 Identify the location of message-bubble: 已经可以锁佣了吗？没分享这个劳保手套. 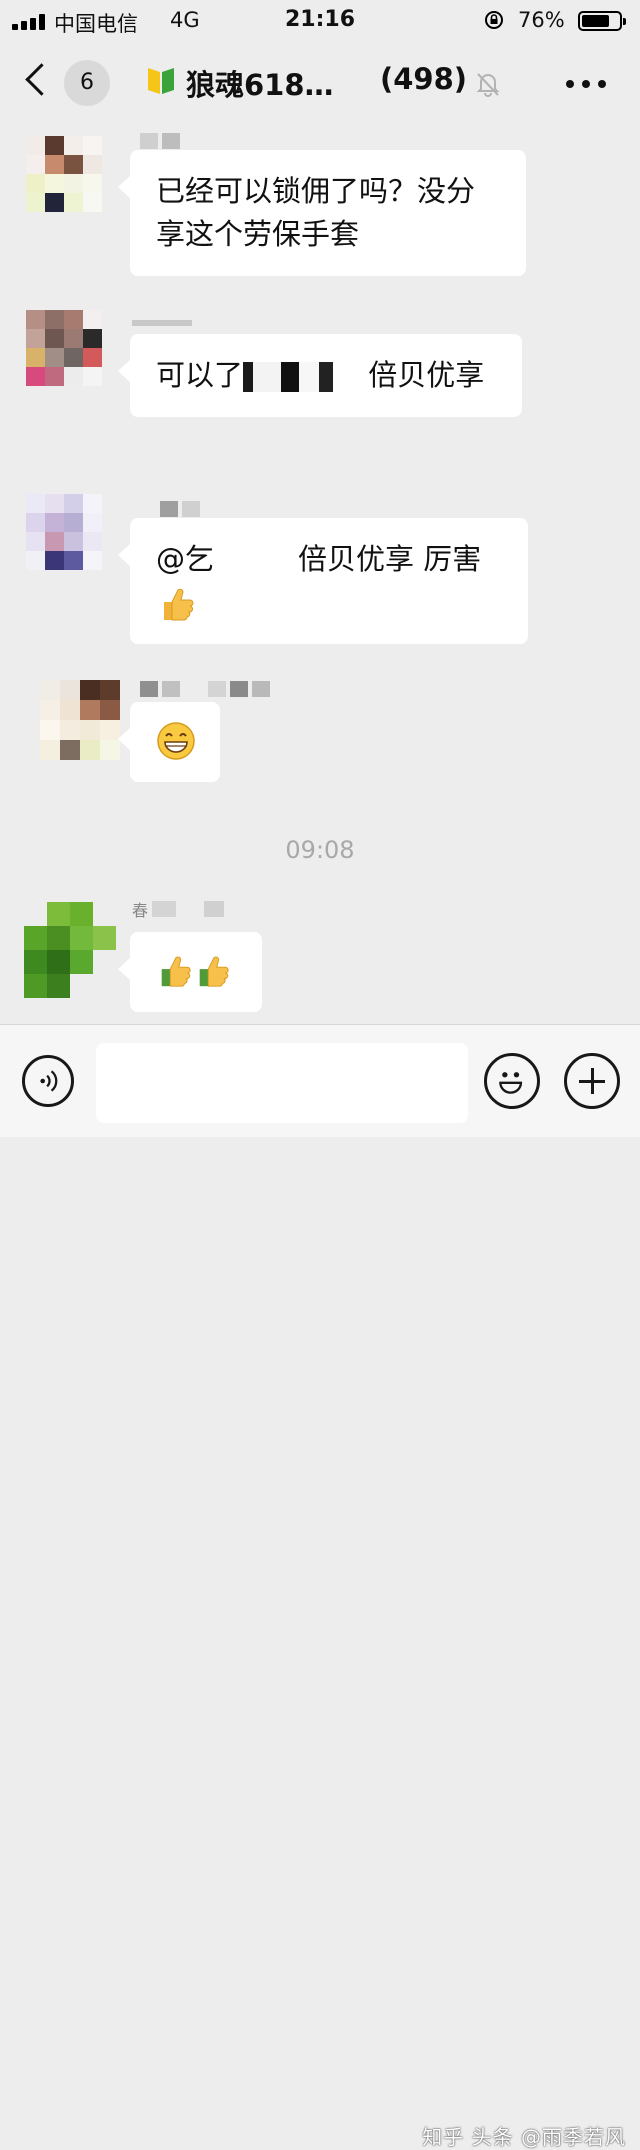
(322, 213).